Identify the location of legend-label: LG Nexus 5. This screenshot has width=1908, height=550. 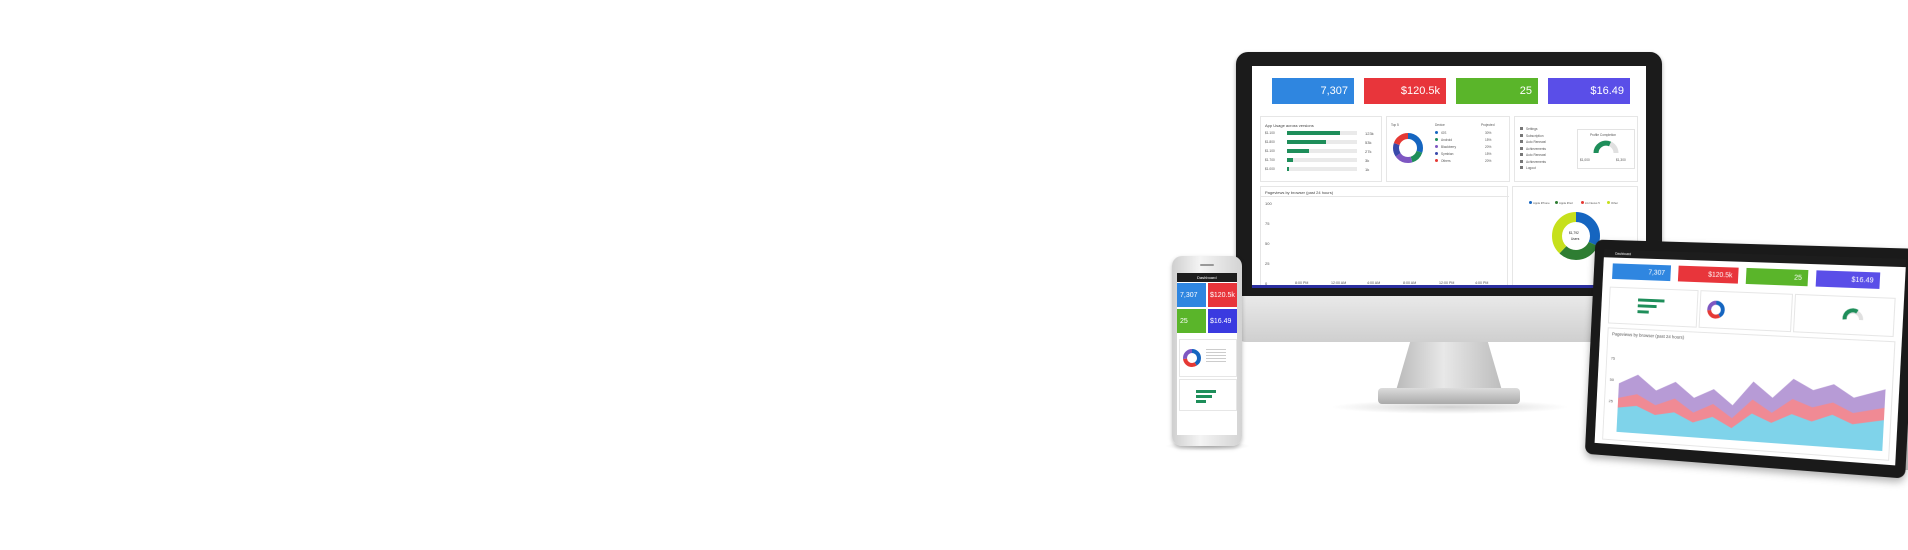
(1592, 203).